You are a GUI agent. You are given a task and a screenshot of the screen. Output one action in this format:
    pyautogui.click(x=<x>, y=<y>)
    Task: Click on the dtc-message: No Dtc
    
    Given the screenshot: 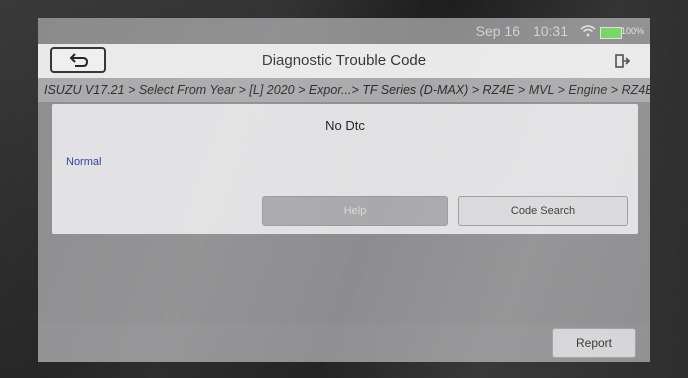 What is the action you would take?
    pyautogui.click(x=345, y=125)
    